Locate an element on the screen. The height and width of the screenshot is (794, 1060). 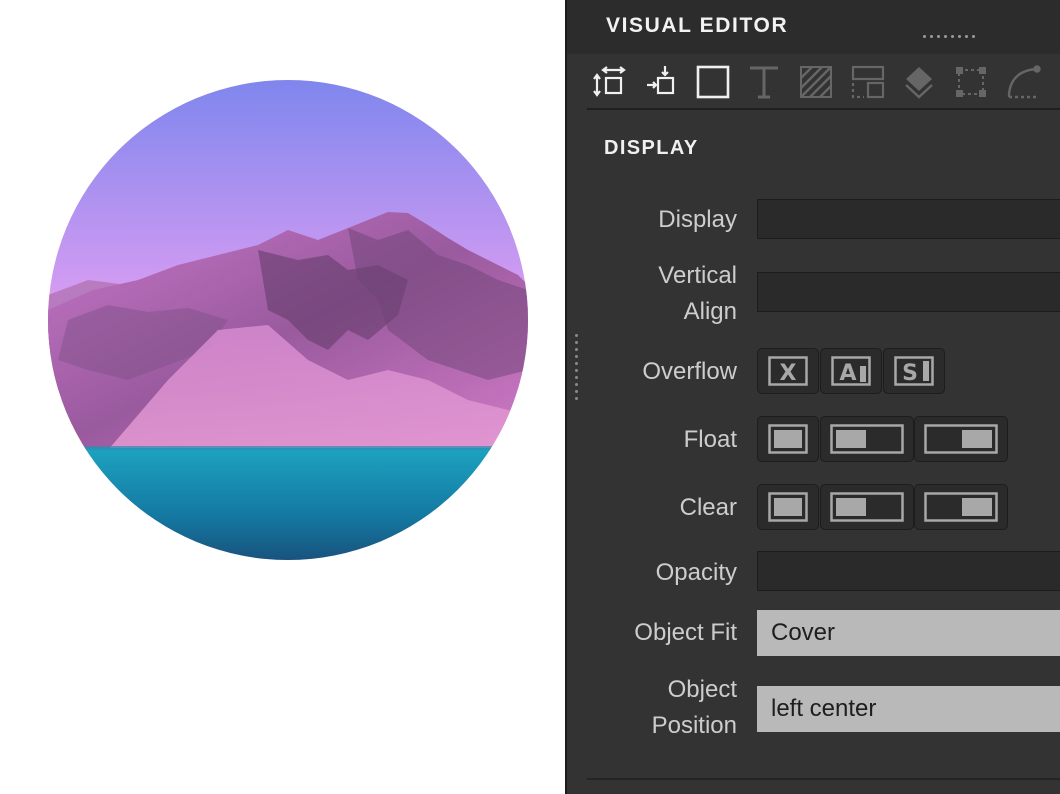
object-position-label: Object Position is located at coordinates (652, 708).